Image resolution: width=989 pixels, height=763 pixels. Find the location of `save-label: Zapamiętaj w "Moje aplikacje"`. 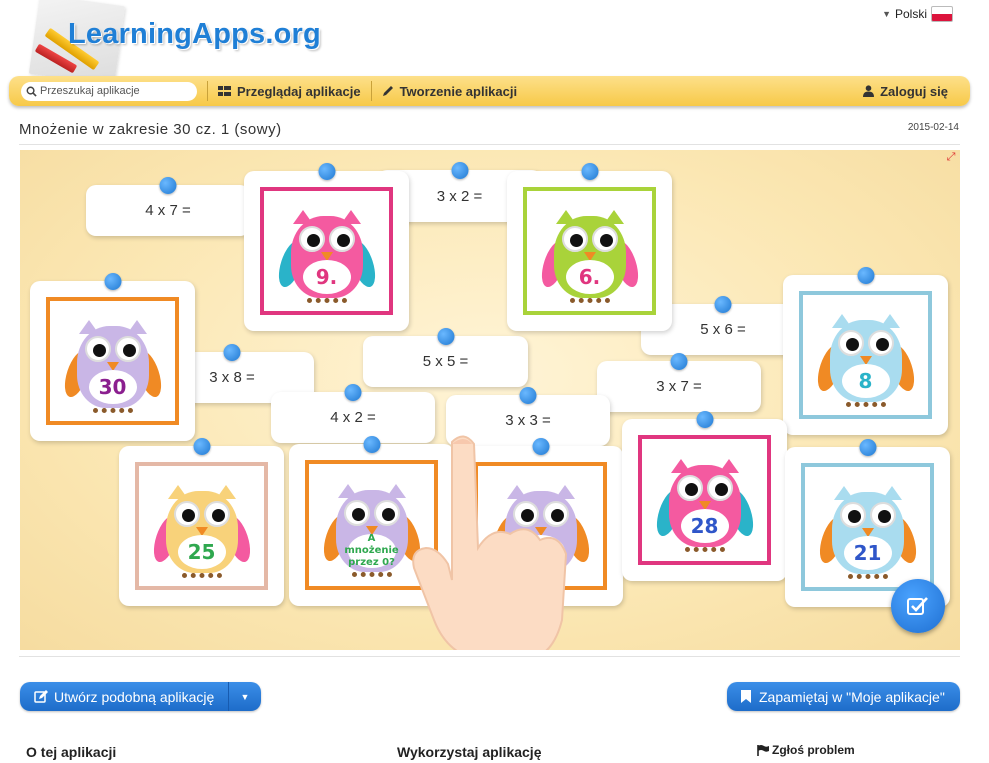

save-label: Zapamiętaj w "Moje aplikacje" is located at coordinates (852, 696).